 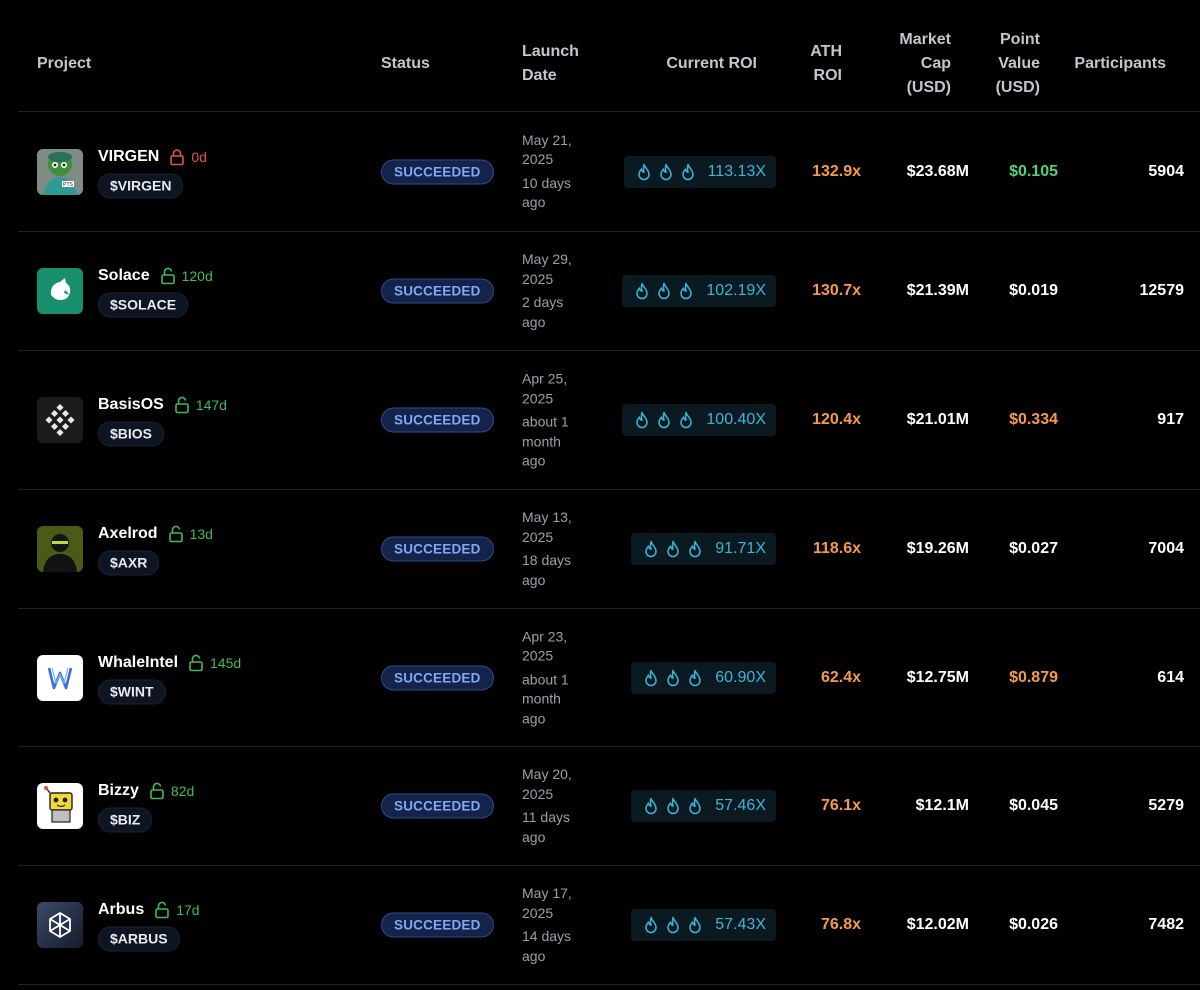 I want to click on bizzy-logo, so click(x=60, y=806).